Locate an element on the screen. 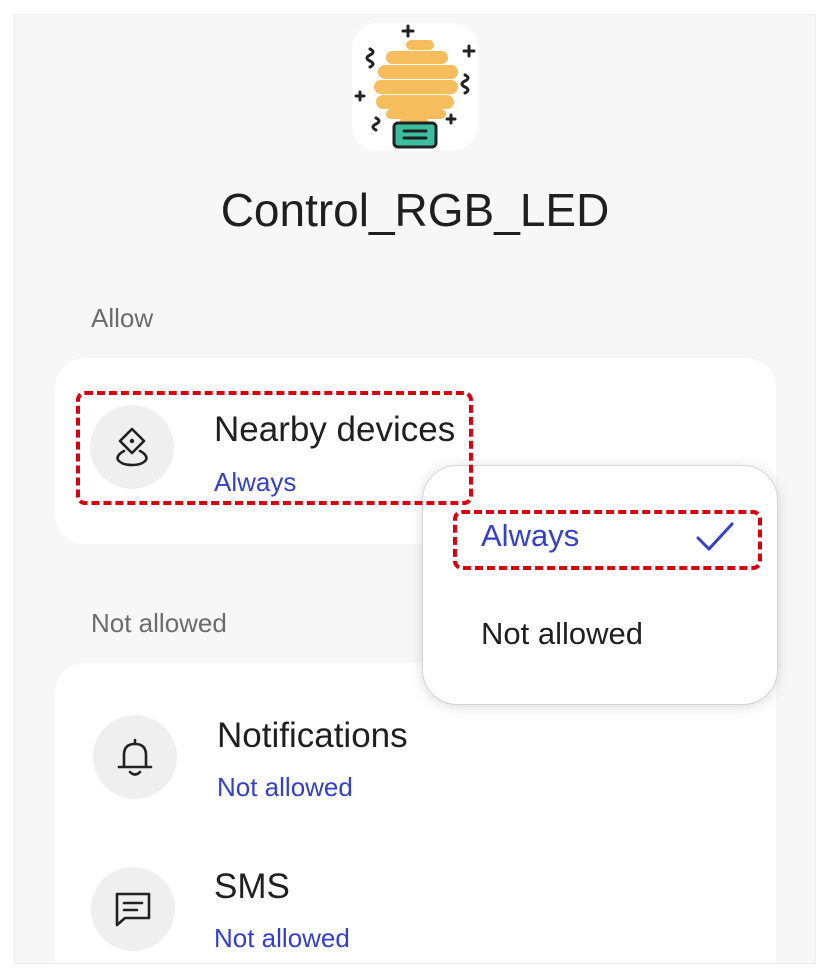 The height and width of the screenshot is (978, 831). app-icon is located at coordinates (415, 87).